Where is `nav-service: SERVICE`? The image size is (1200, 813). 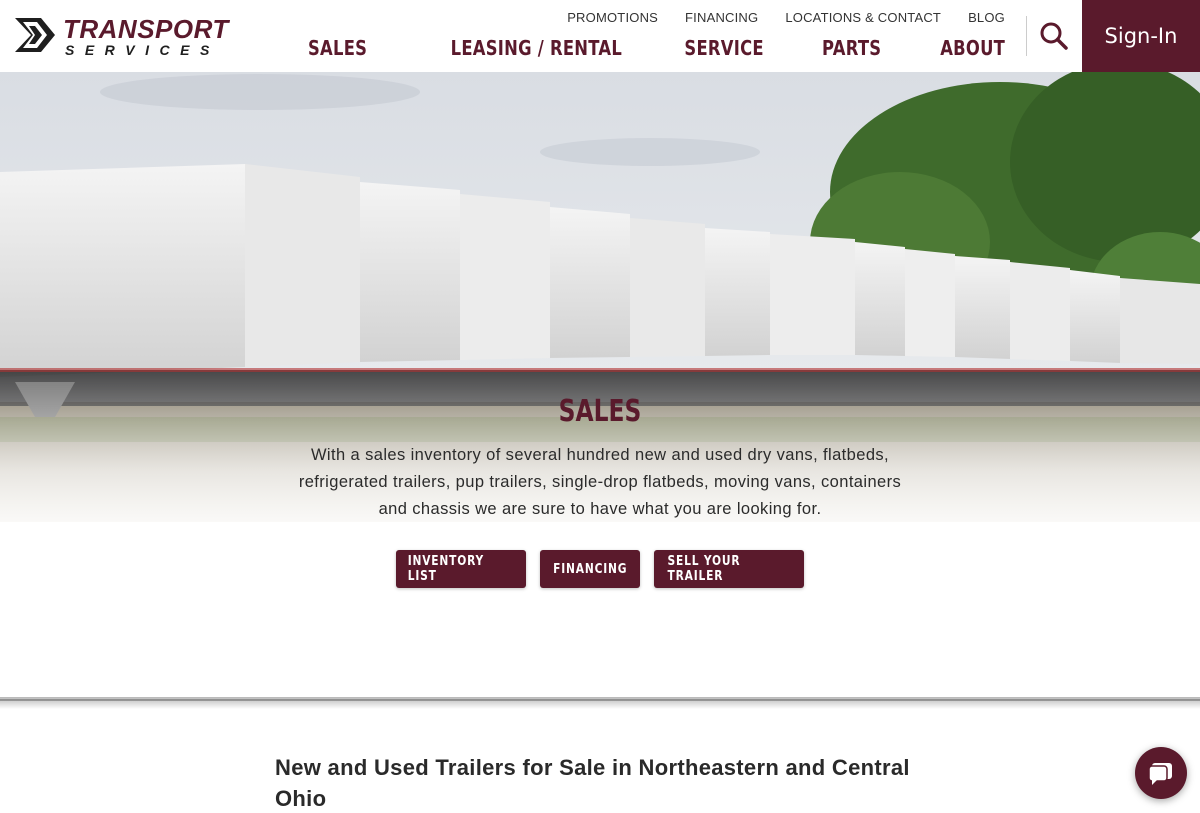
nav-service: SERVICE is located at coordinates (723, 48).